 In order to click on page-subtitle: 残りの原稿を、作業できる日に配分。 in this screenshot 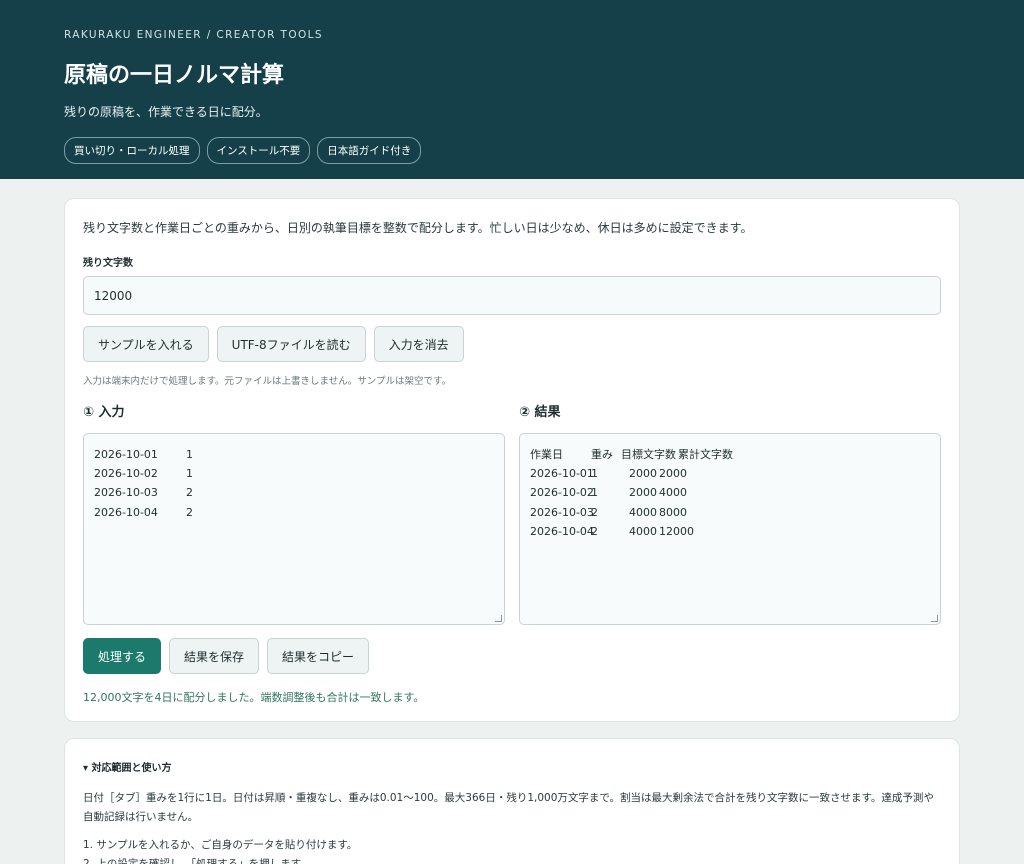, I will do `click(166, 112)`.